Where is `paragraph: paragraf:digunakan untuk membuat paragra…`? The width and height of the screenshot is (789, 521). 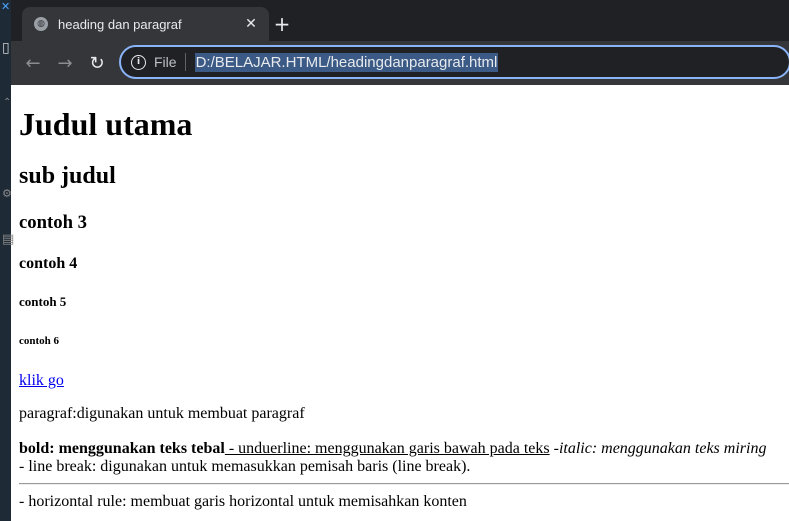
paragraph: paragraf:digunakan untuk membuat paragra… is located at coordinates (162, 413).